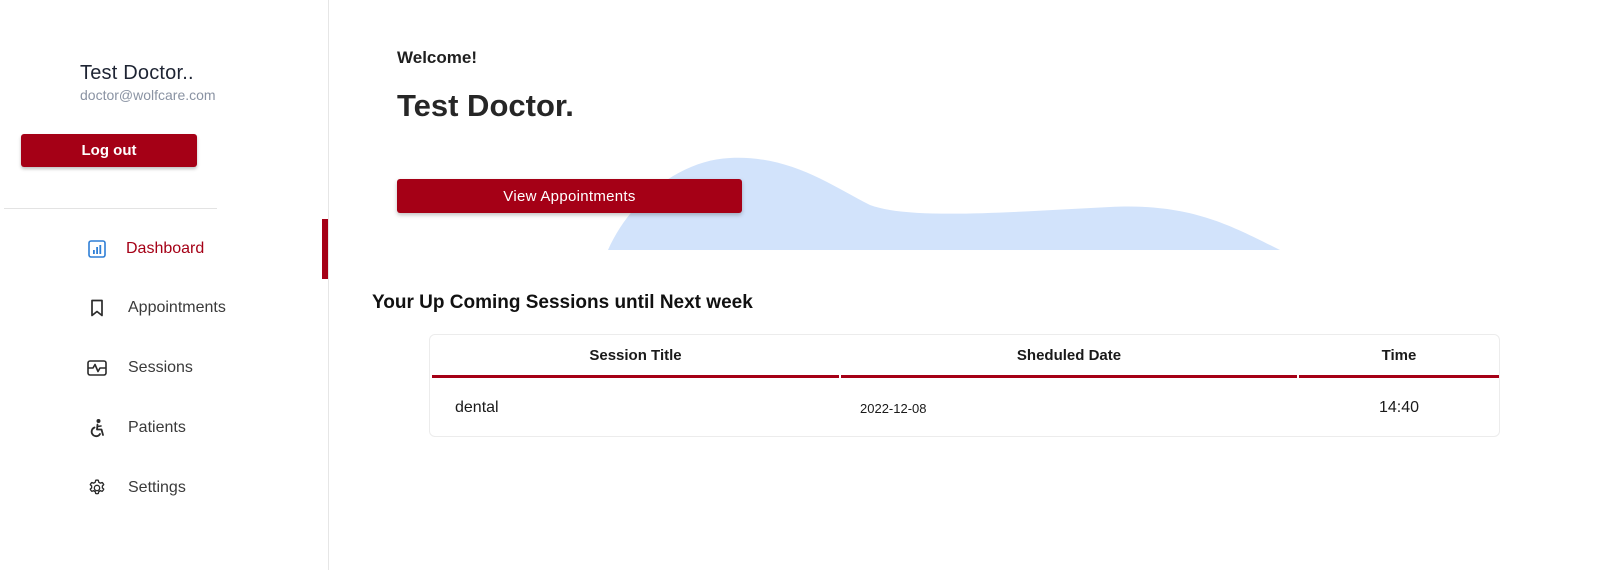  Describe the element at coordinates (635, 356) in the screenshot. I see `column-header: Session Title` at that location.